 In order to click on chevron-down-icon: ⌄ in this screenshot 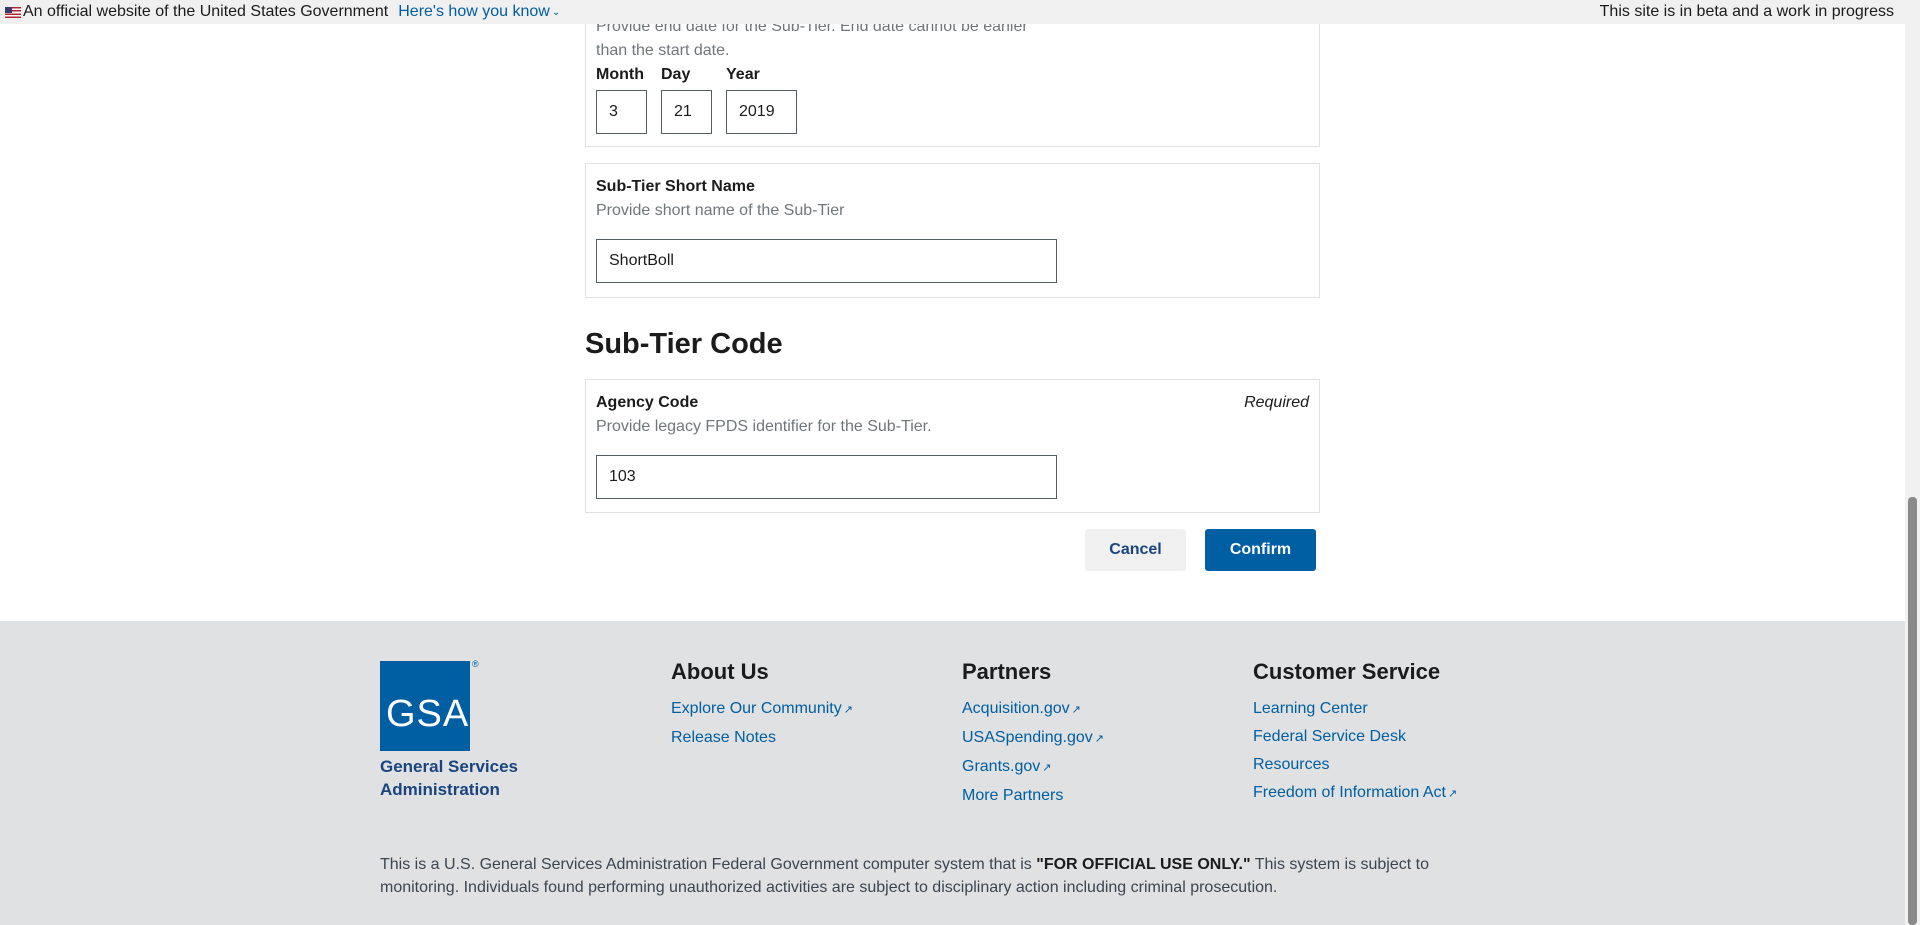, I will do `click(556, 12)`.